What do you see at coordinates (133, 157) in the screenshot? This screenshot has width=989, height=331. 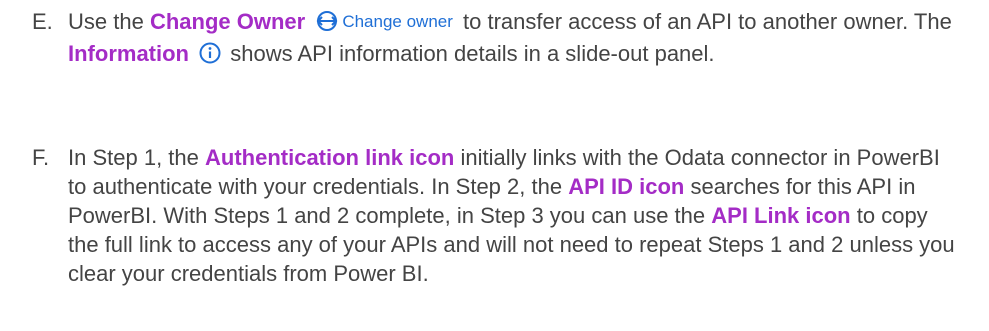 I see `text-segment: In Step 1, the` at bounding box center [133, 157].